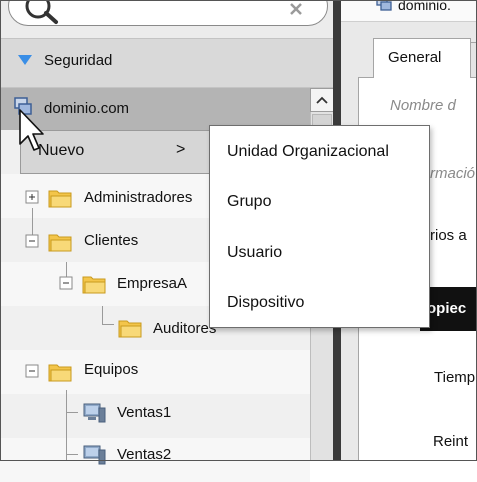  Describe the element at coordinates (31, 130) in the screenshot. I see `mouse-pointer-icon` at that location.